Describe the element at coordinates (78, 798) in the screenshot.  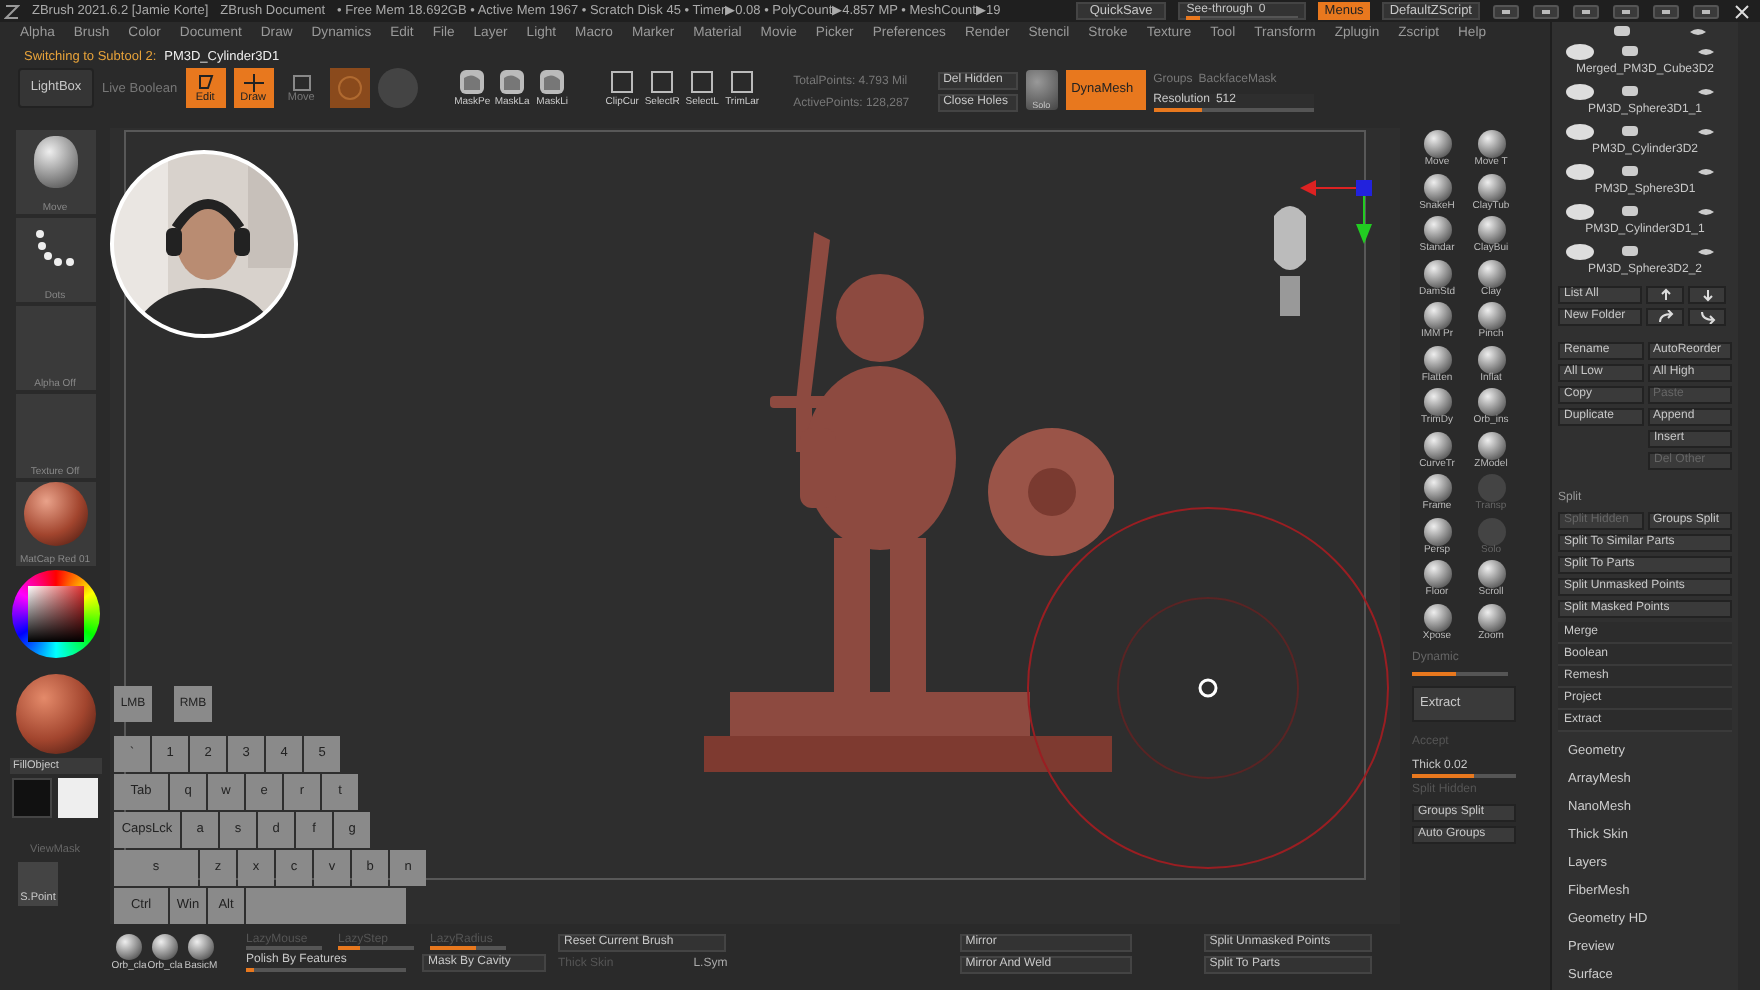
I see `primary-color-swatch` at that location.